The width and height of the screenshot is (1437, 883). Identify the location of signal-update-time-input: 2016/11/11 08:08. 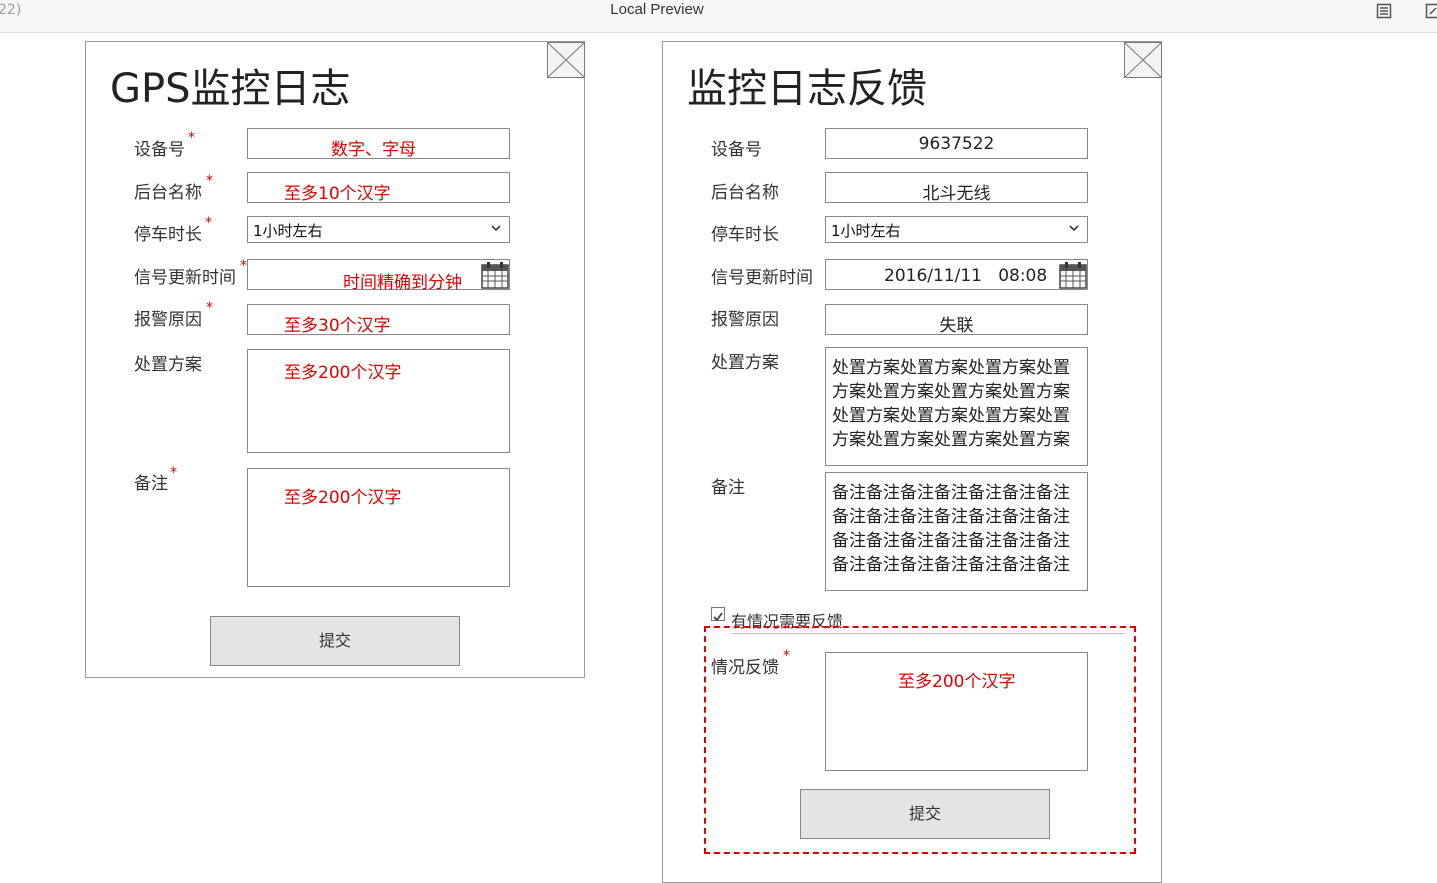
(956, 274).